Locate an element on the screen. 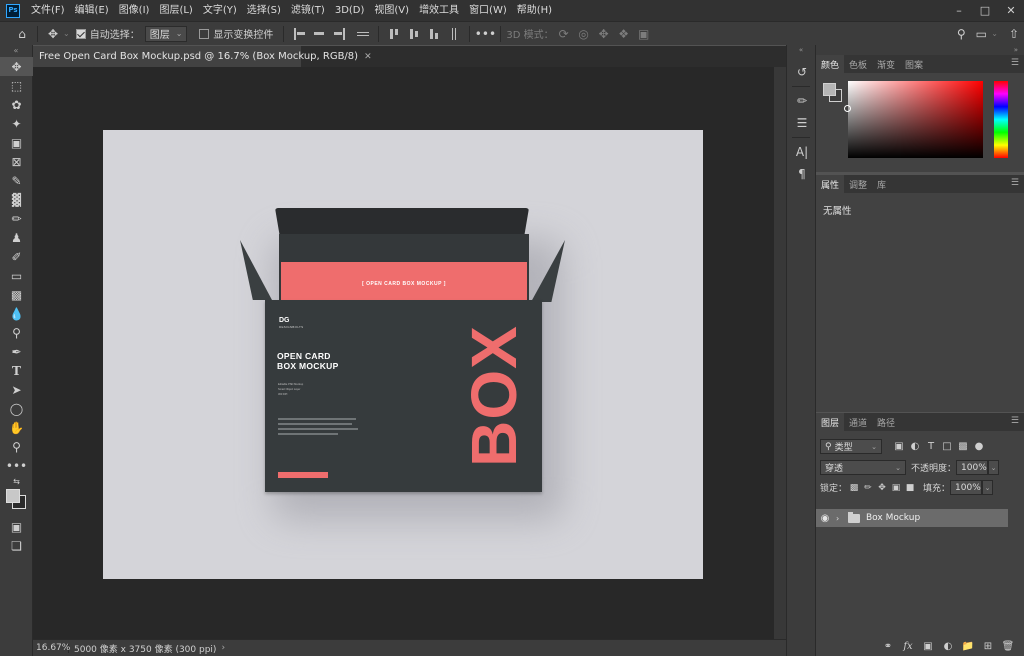 The image size is (1024, 656). swap-colors-icon: ⇆ is located at coordinates (16, 481).